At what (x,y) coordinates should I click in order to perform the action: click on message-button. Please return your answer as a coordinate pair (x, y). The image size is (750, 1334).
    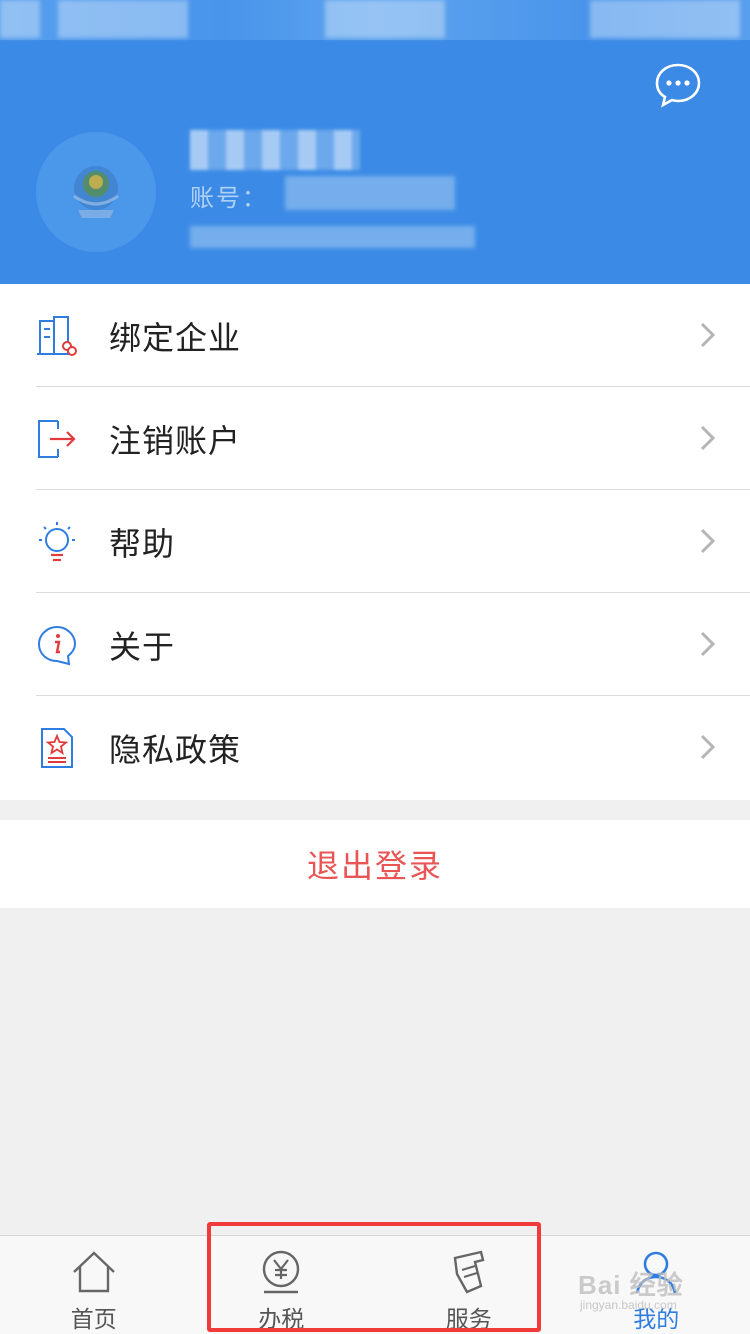
    Looking at the image, I should click on (678, 85).